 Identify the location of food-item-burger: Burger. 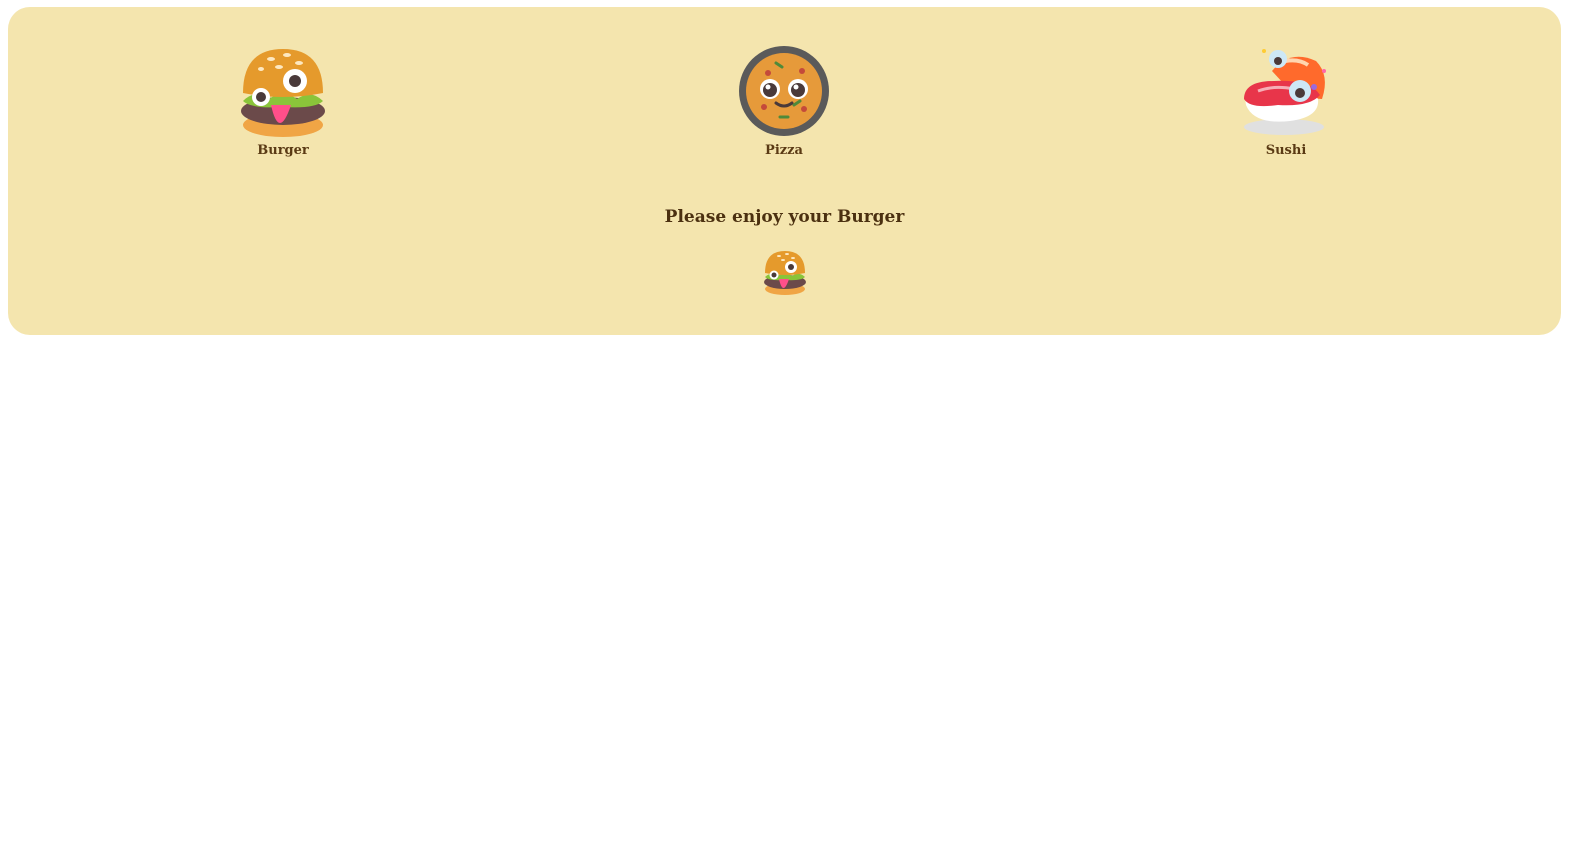
(283, 99).